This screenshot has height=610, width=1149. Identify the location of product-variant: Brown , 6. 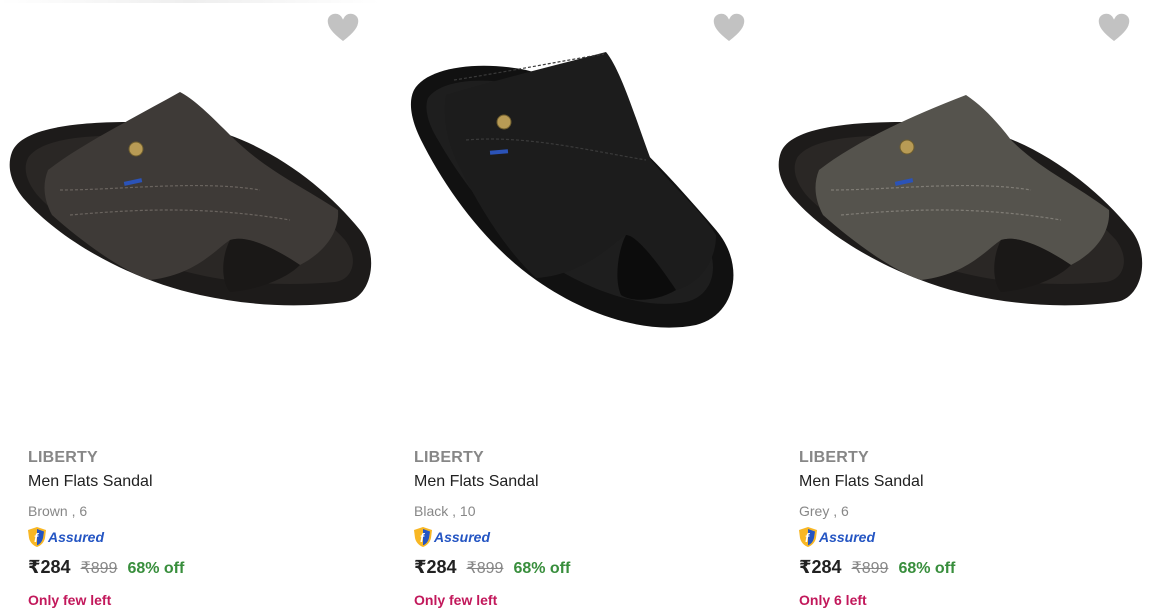
(58, 511).